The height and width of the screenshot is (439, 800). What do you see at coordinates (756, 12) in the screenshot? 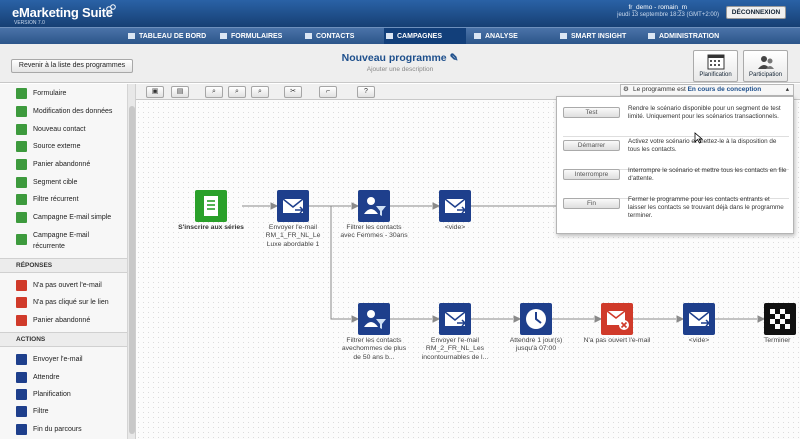
I see `logout-button: DÉCONNEXION` at bounding box center [756, 12].